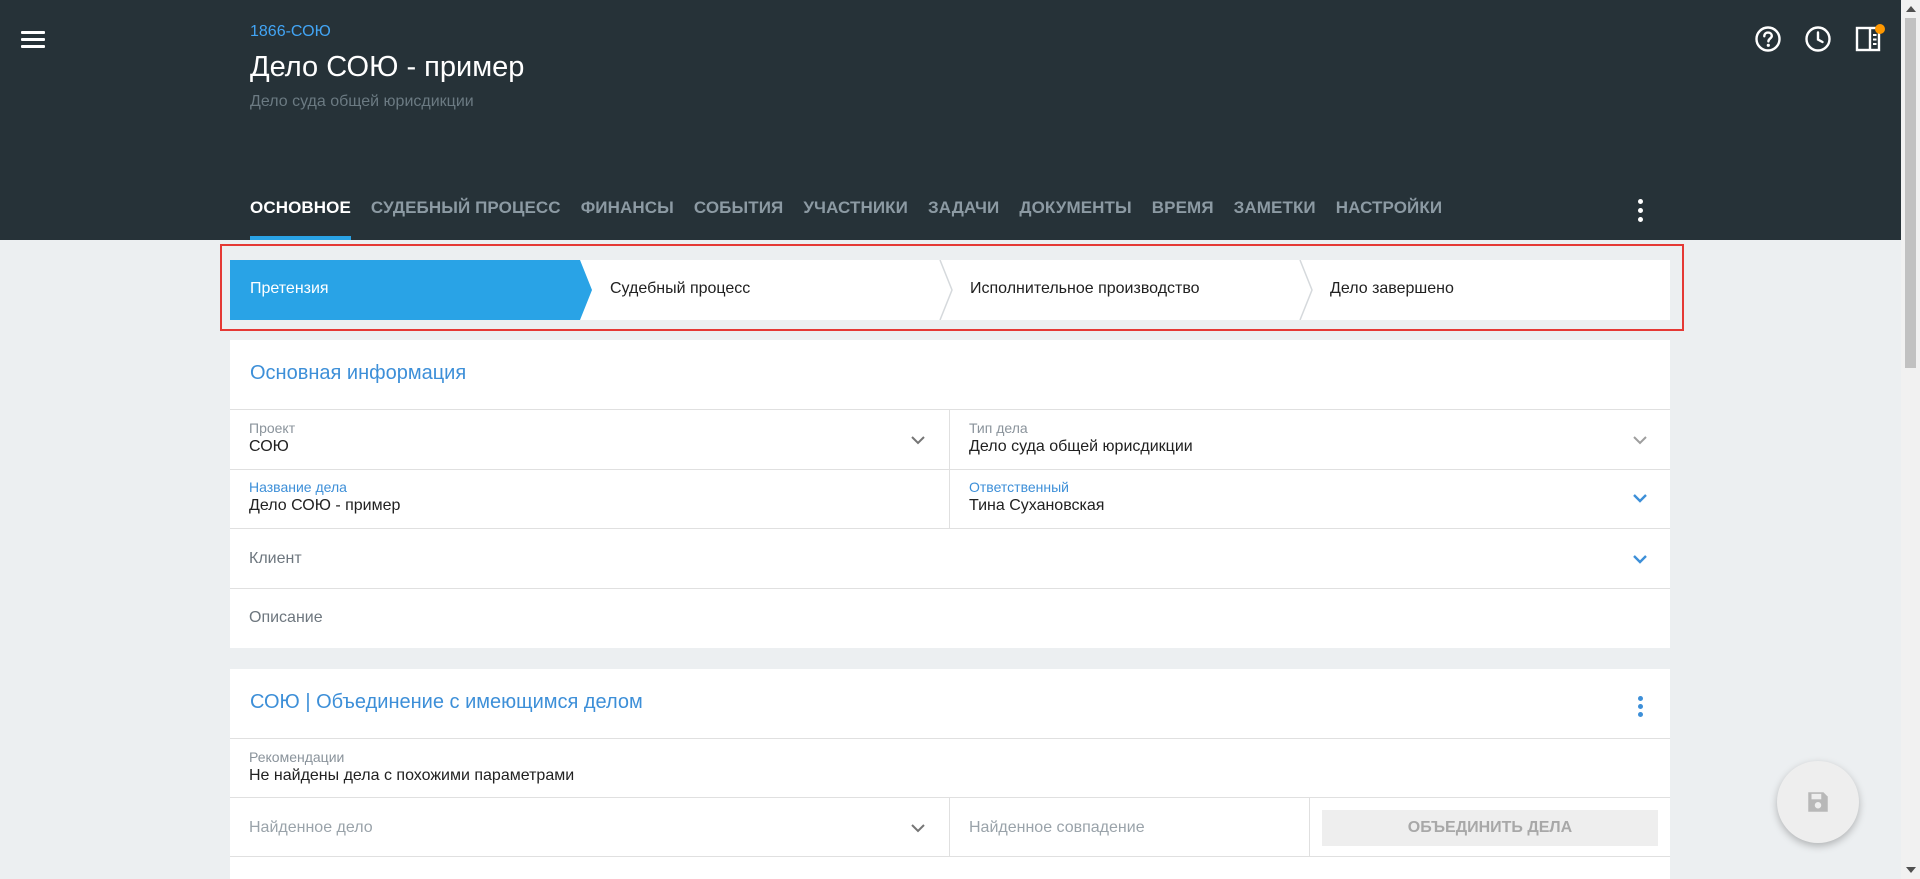 This screenshot has width=1920, height=879. Describe the element at coordinates (412, 775) in the screenshot. I see `recommendations-value: Не найдены дела с похожими параметрами` at that location.